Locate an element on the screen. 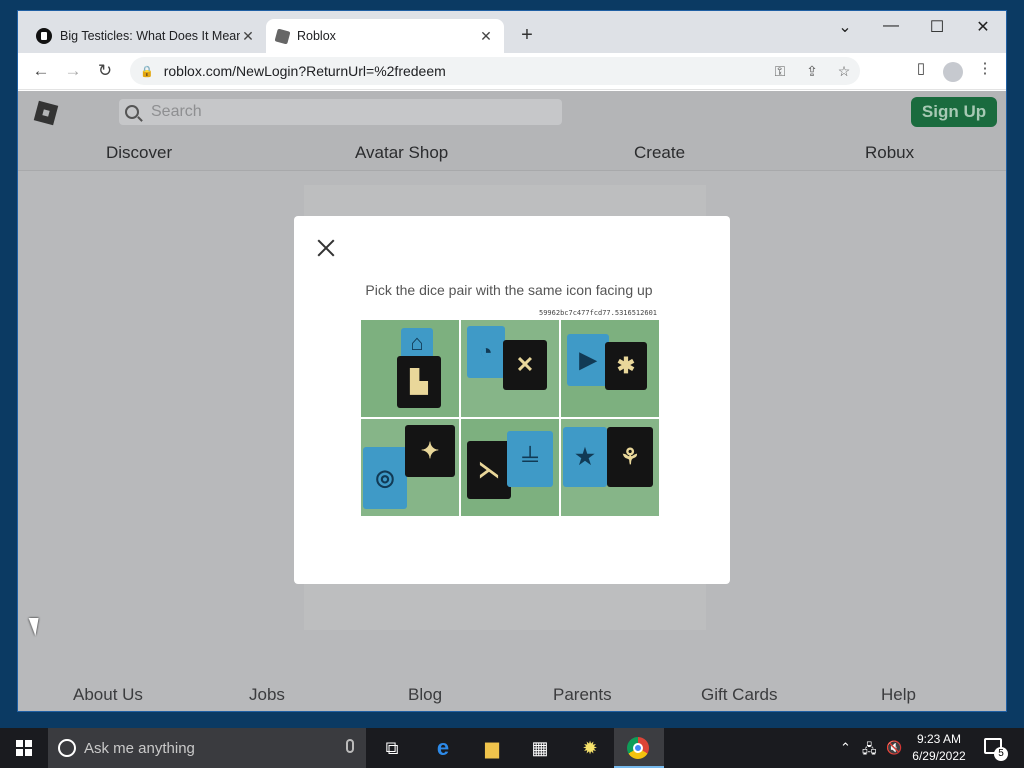  nav-robux: Robux is located at coordinates (889, 153).